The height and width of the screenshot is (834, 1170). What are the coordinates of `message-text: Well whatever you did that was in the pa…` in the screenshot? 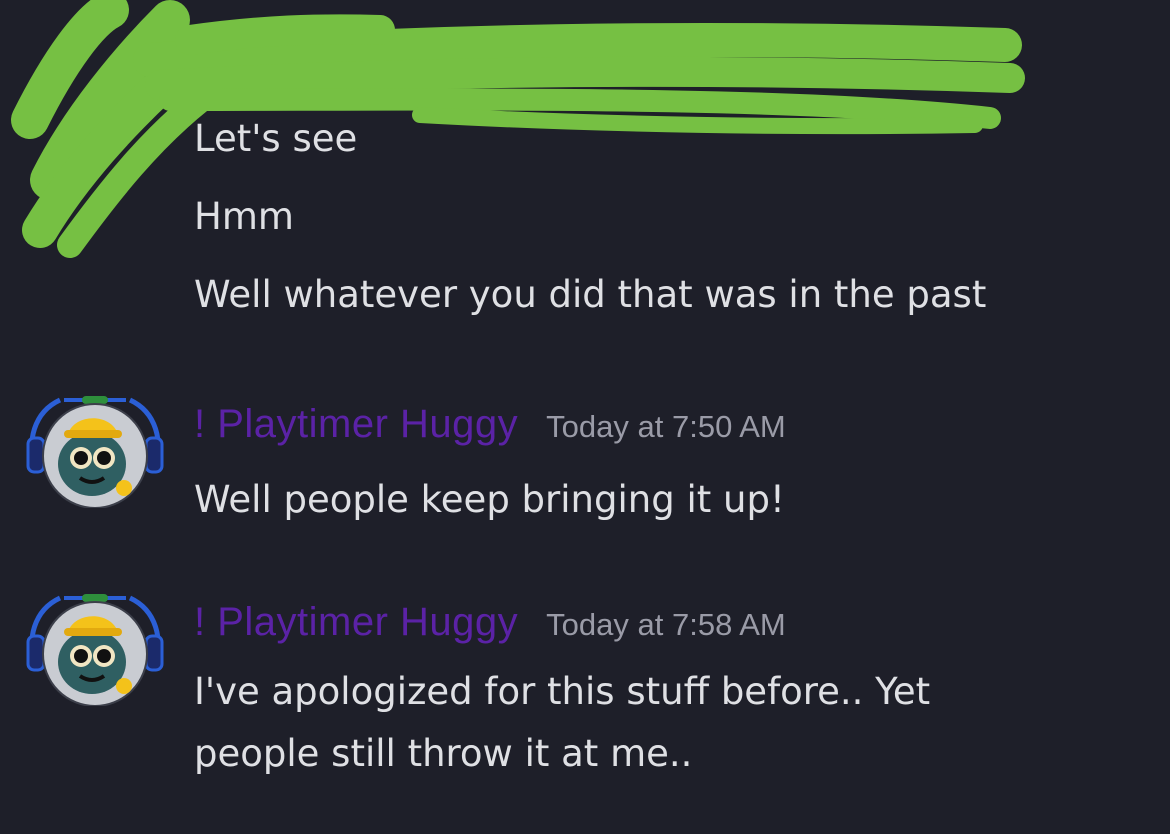 It's located at (590, 295).